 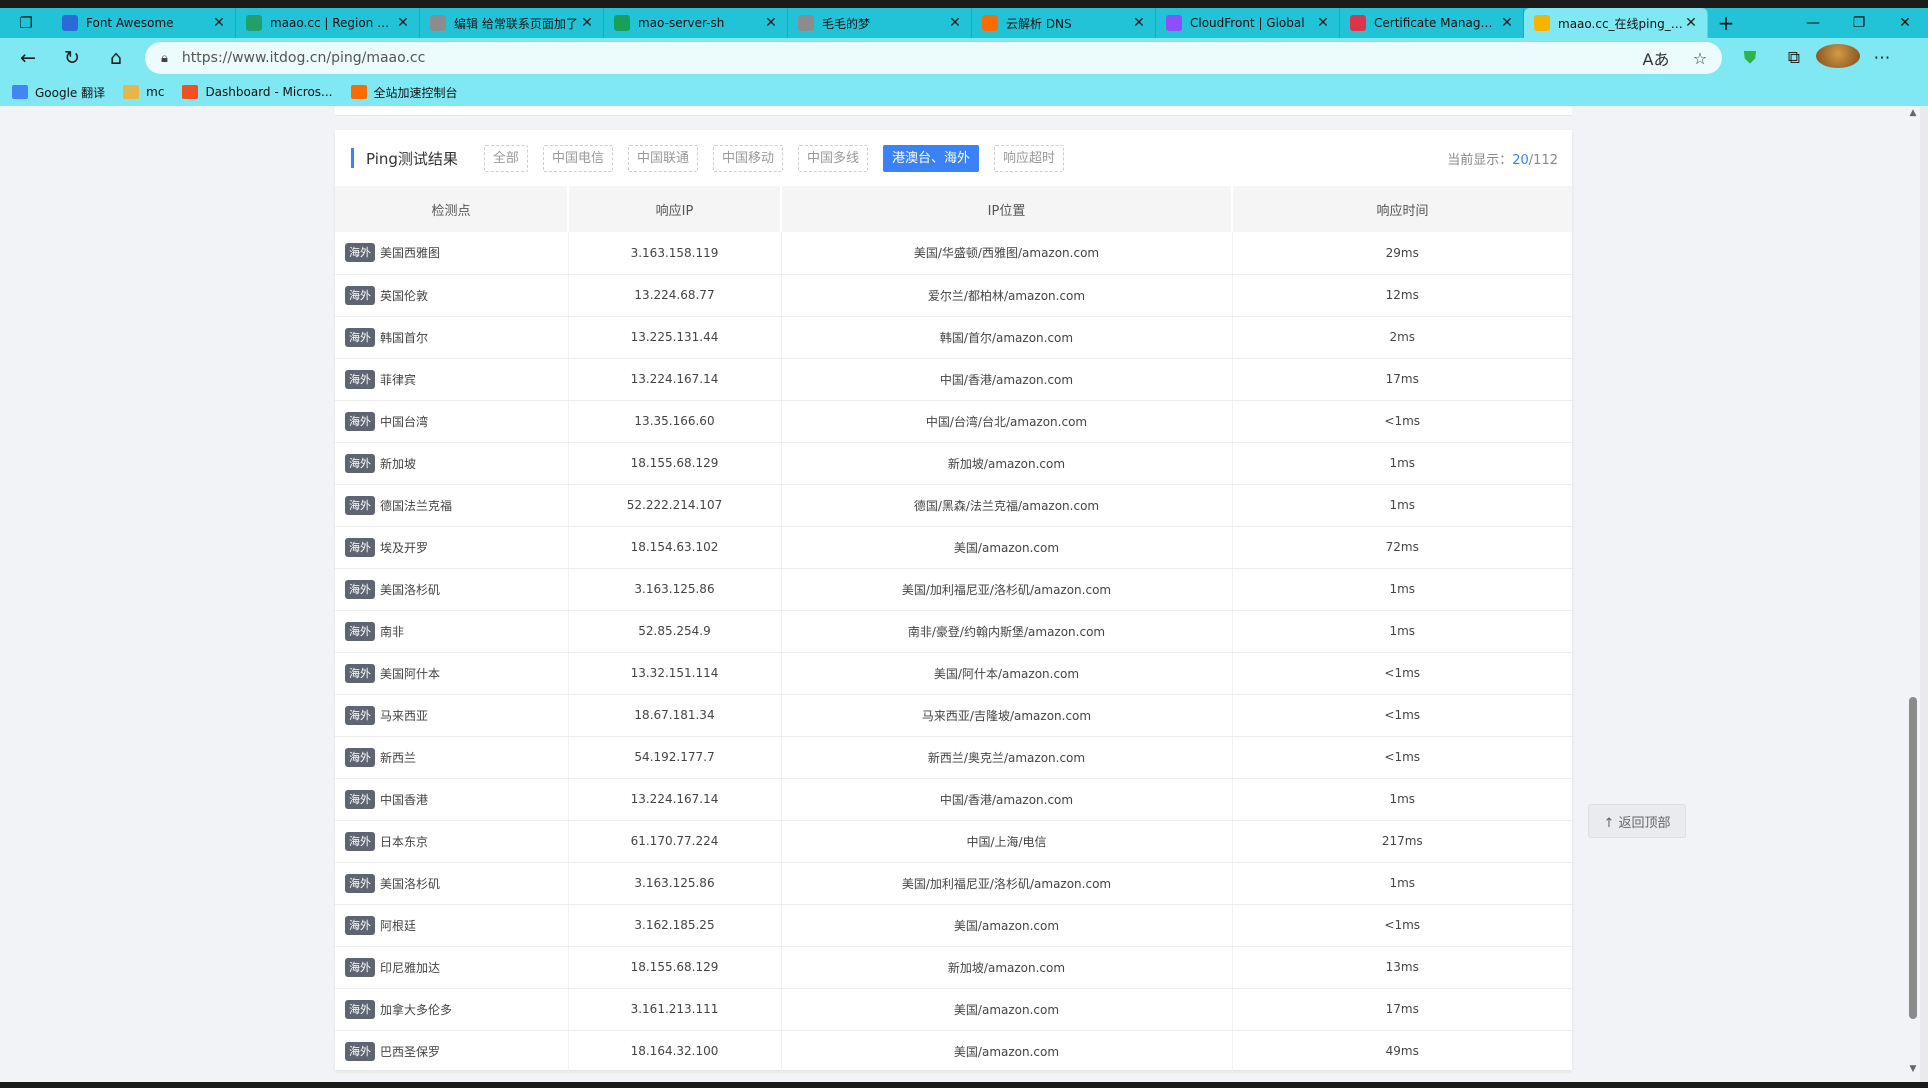 I want to click on restore-button: ❐, so click(x=1859, y=23).